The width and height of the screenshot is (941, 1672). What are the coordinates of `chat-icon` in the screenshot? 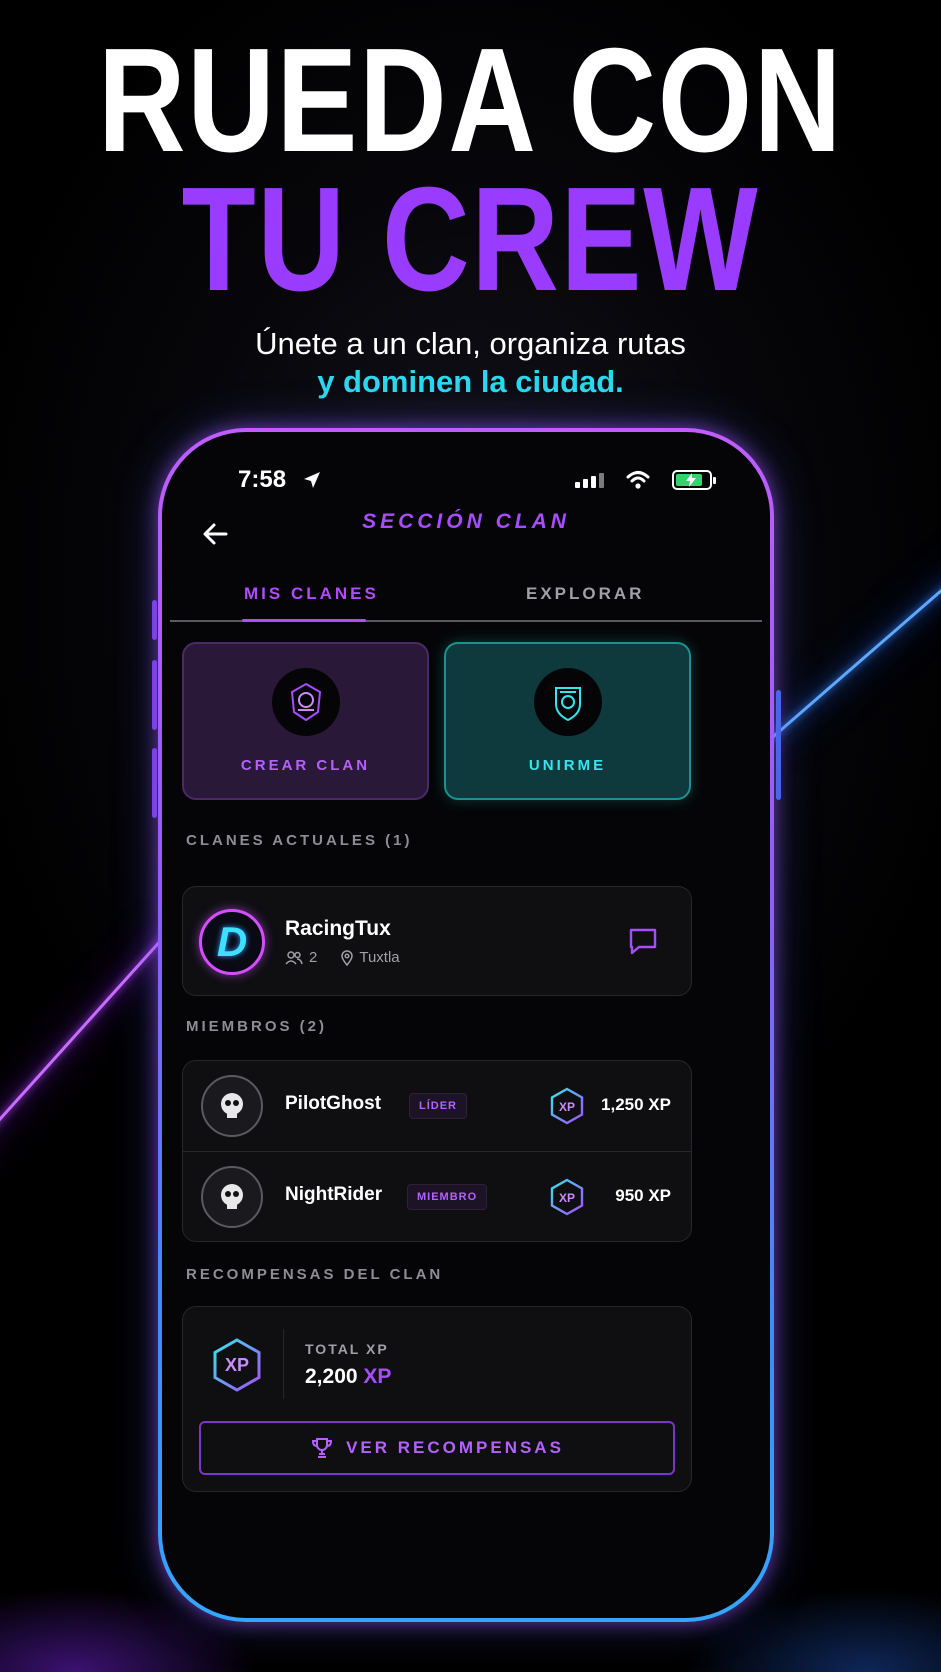 It's located at (643, 941).